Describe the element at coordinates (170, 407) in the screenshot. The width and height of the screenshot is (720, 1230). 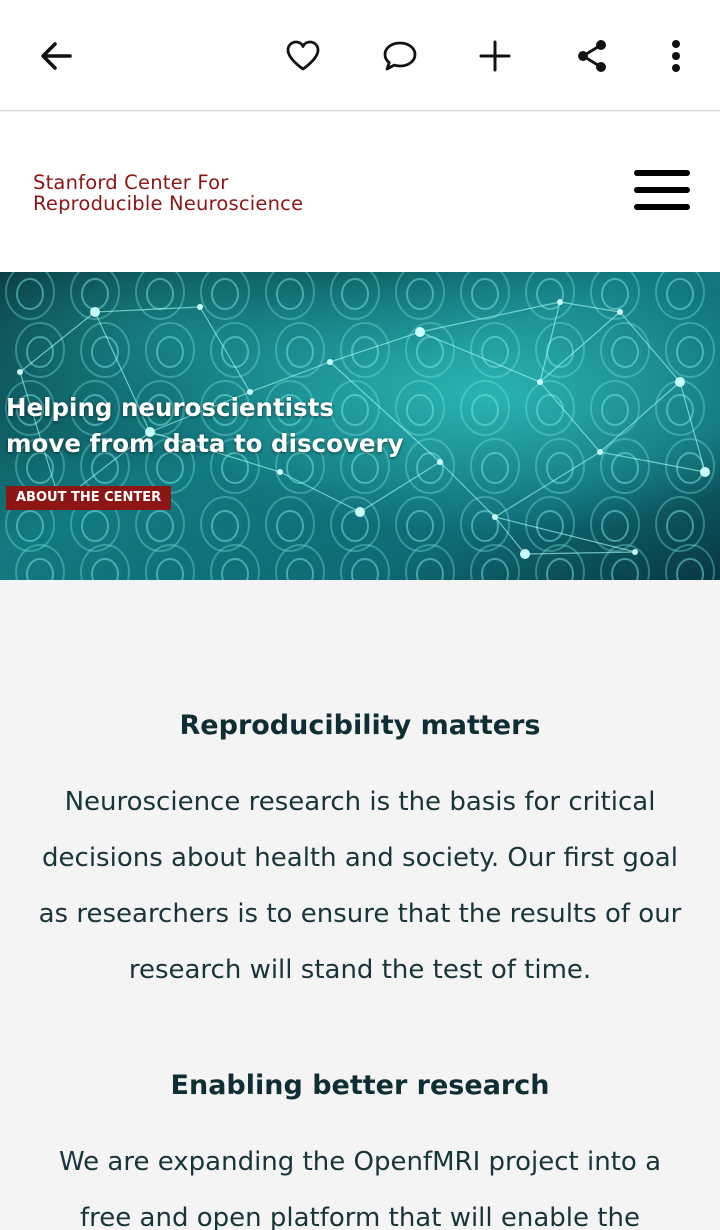
I see `hero-title-line-1: Helping neuroscientists` at that location.